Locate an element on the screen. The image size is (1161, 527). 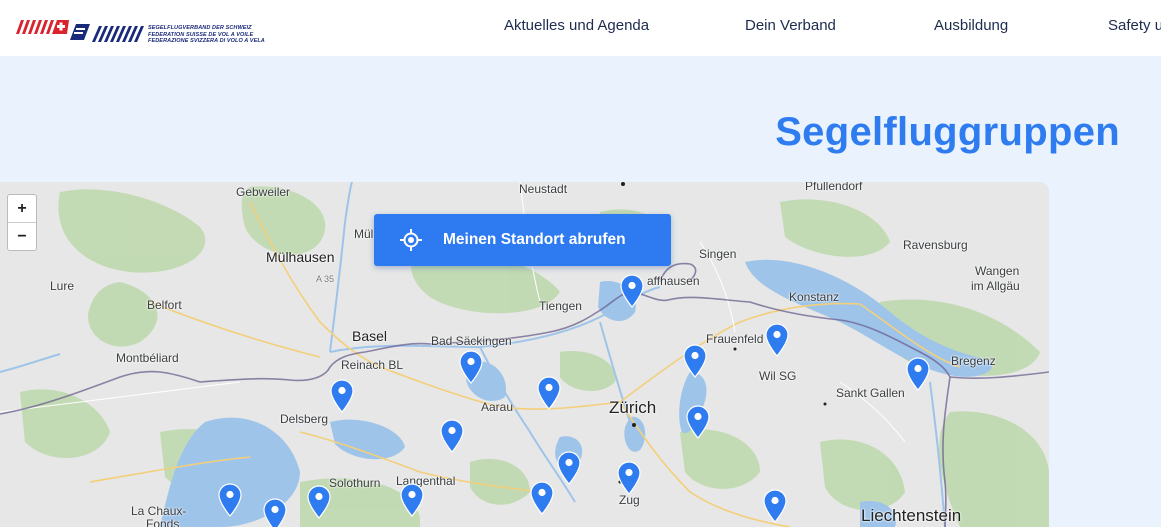
nav-item-safety: Safety u is located at coordinates (1134, 25).